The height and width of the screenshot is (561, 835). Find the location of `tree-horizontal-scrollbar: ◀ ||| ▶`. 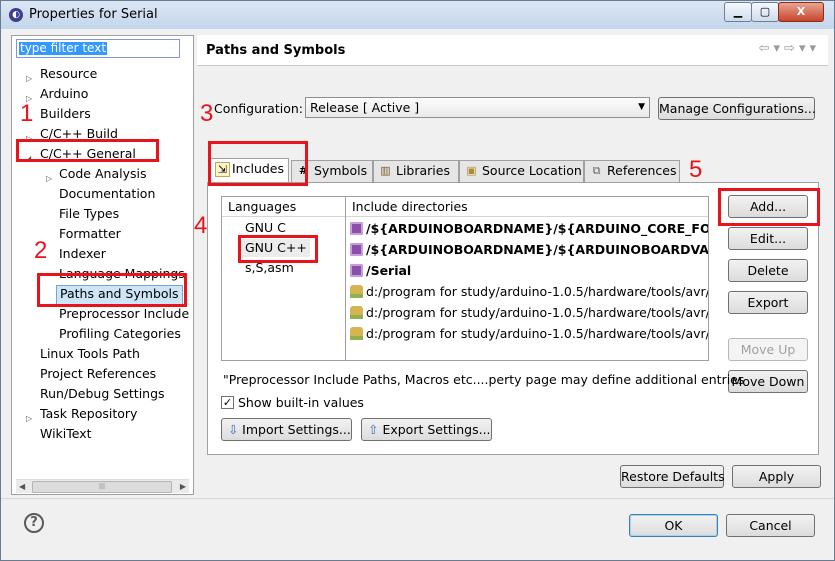

tree-horizontal-scrollbar: ◀ ||| ▶ is located at coordinates (102, 486).